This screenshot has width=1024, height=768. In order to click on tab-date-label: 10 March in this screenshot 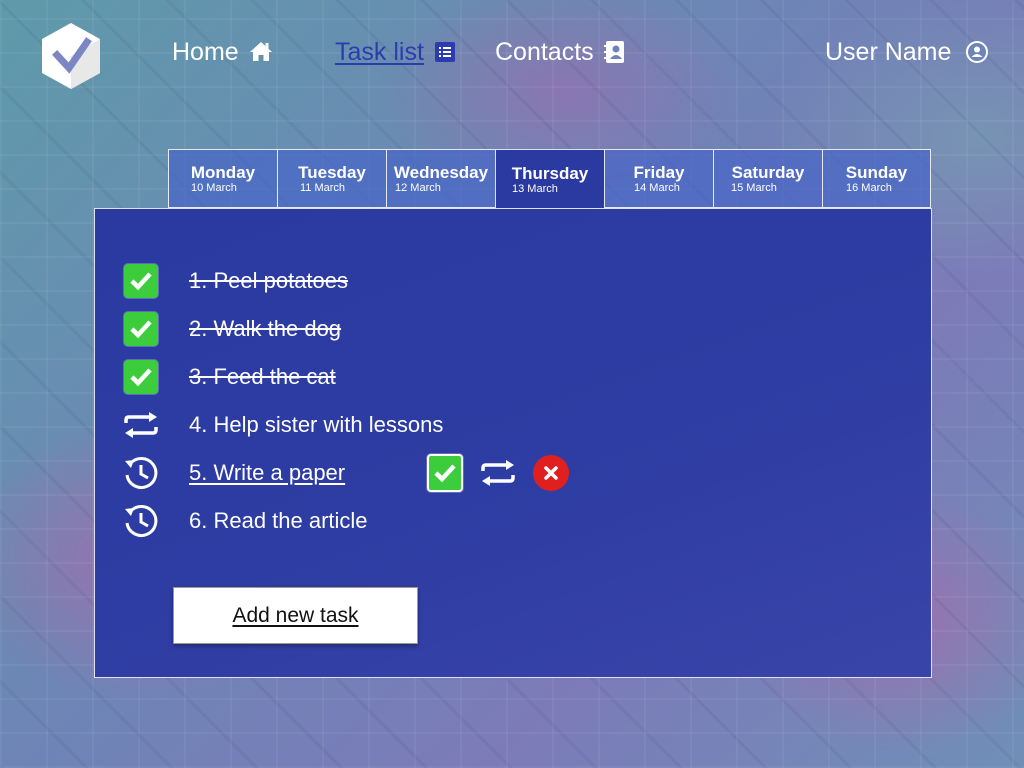, I will do `click(214, 187)`.